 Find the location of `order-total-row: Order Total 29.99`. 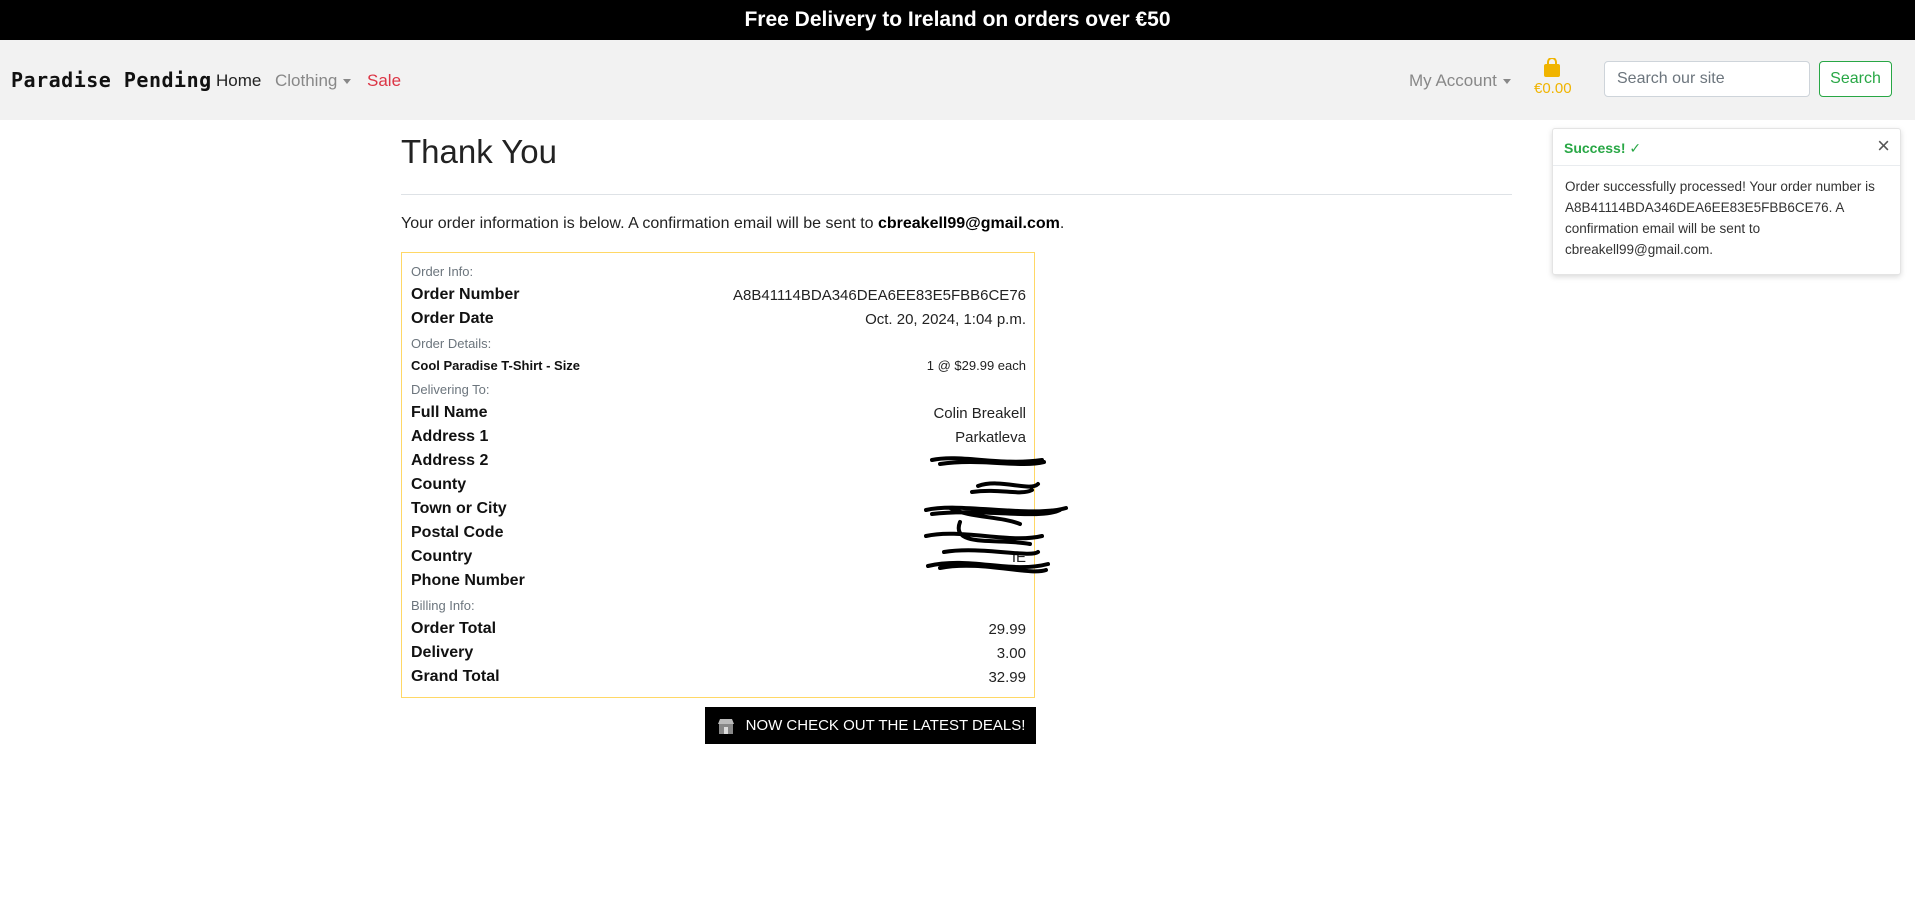

order-total-row: Order Total 29.99 is located at coordinates (718, 629).